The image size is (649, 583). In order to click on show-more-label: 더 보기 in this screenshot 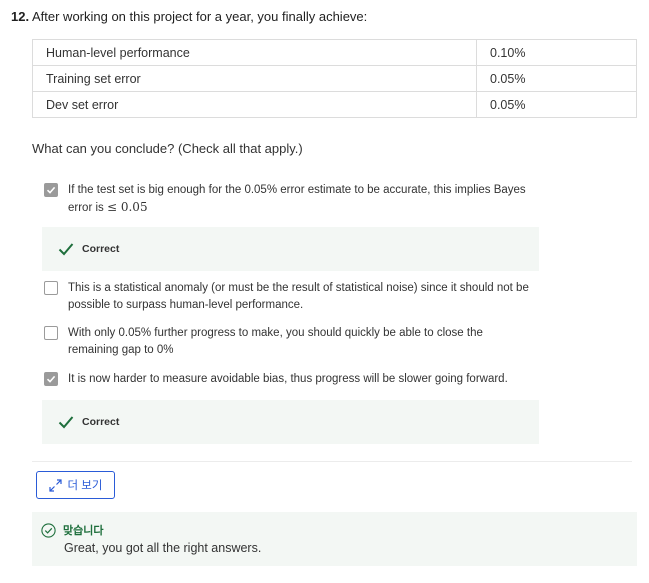, I will do `click(85, 486)`.